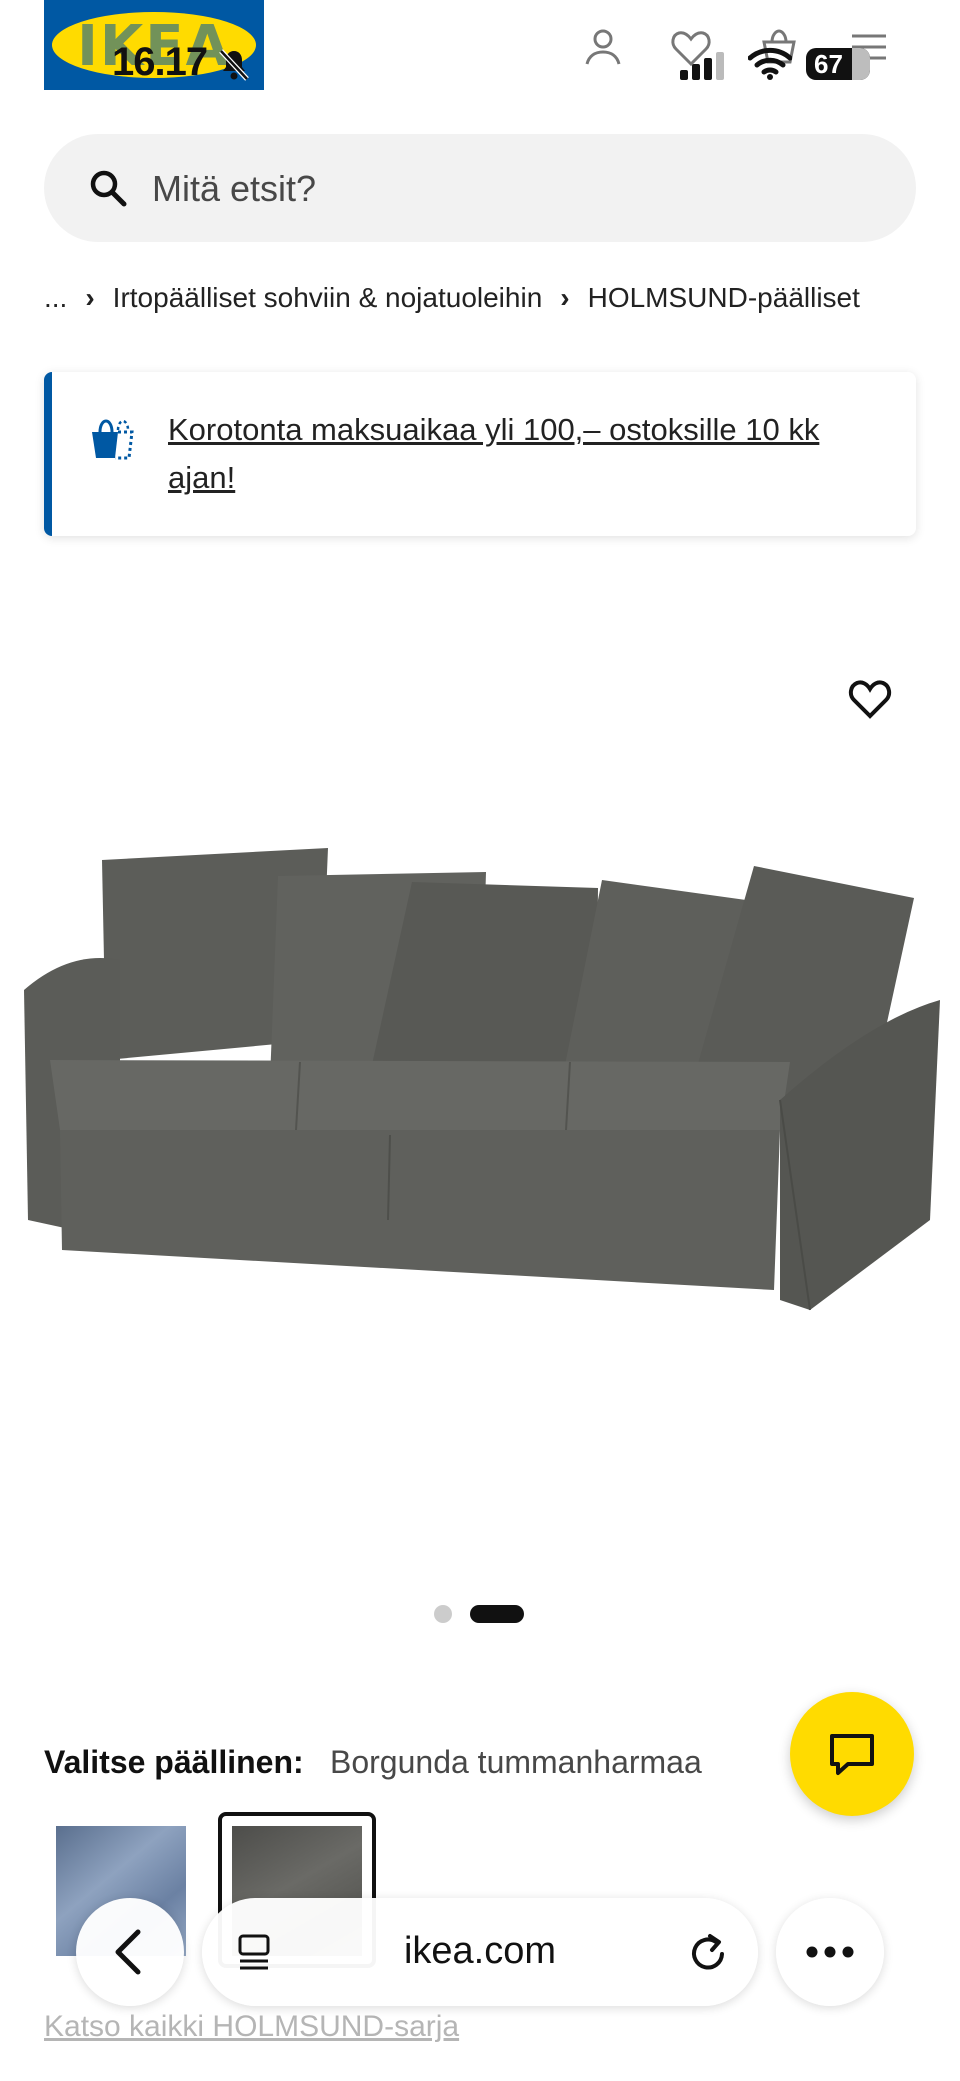  I want to click on cover-selected-value: Borgunda tummanharmaa, so click(516, 1762).